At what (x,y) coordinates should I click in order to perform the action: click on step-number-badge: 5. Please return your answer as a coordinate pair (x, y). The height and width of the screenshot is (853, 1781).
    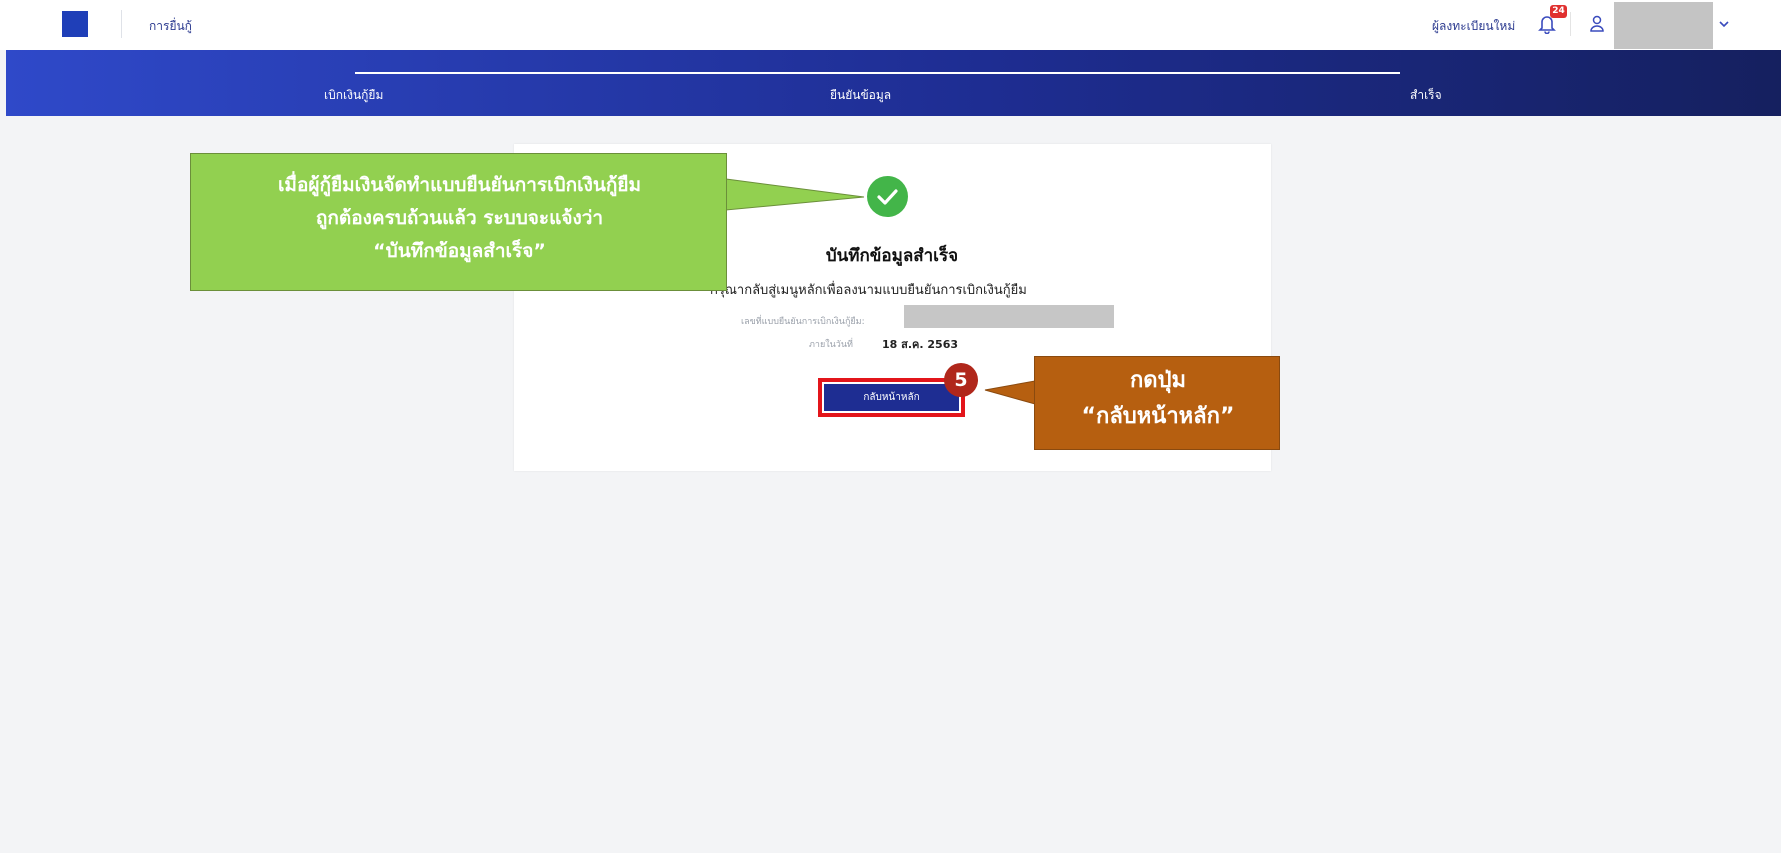
    Looking at the image, I should click on (961, 380).